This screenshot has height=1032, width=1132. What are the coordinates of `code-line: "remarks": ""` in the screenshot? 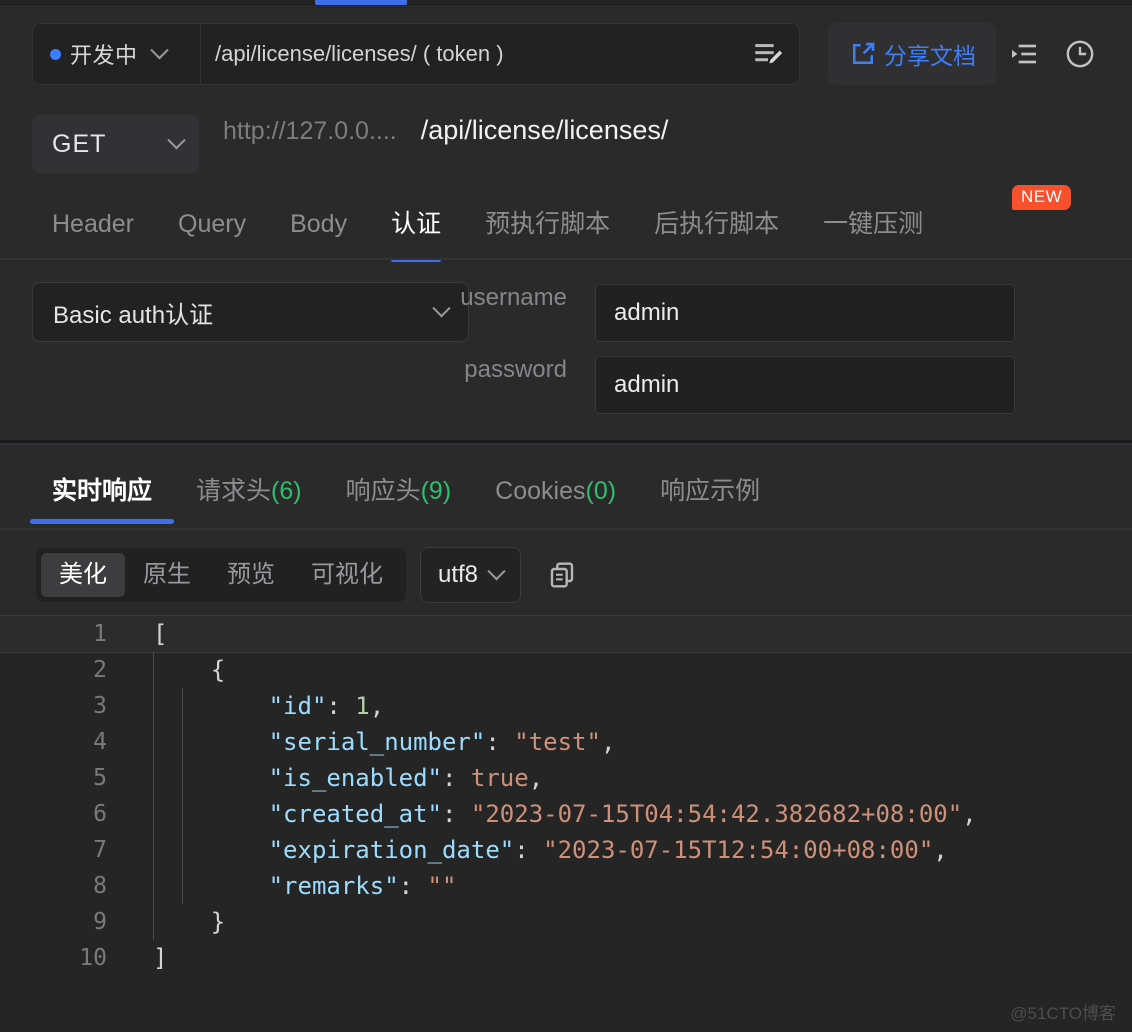 It's located at (633, 886).